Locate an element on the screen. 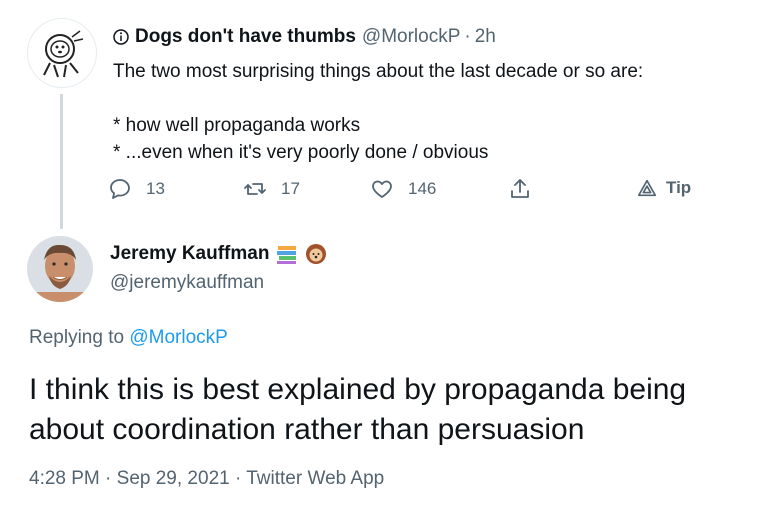 The image size is (767, 513). tweet-source: Twitter Web App is located at coordinates (315, 478).